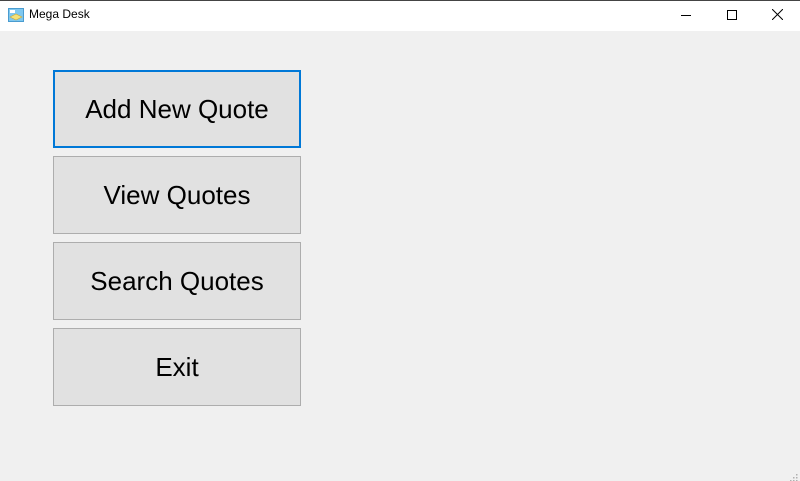 This screenshot has height=481, width=800. I want to click on title-bar: Mega Desk, so click(400, 15).